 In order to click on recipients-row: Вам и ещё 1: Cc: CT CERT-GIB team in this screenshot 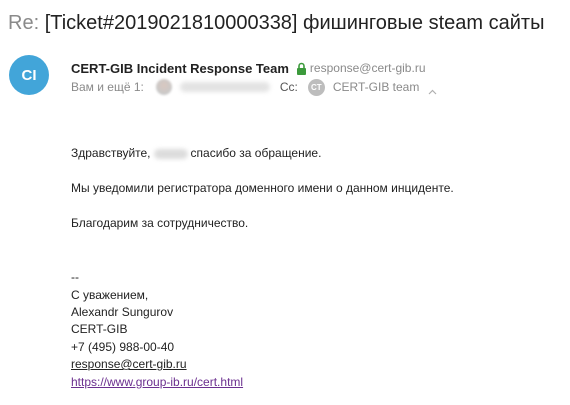, I will do `click(254, 87)`.